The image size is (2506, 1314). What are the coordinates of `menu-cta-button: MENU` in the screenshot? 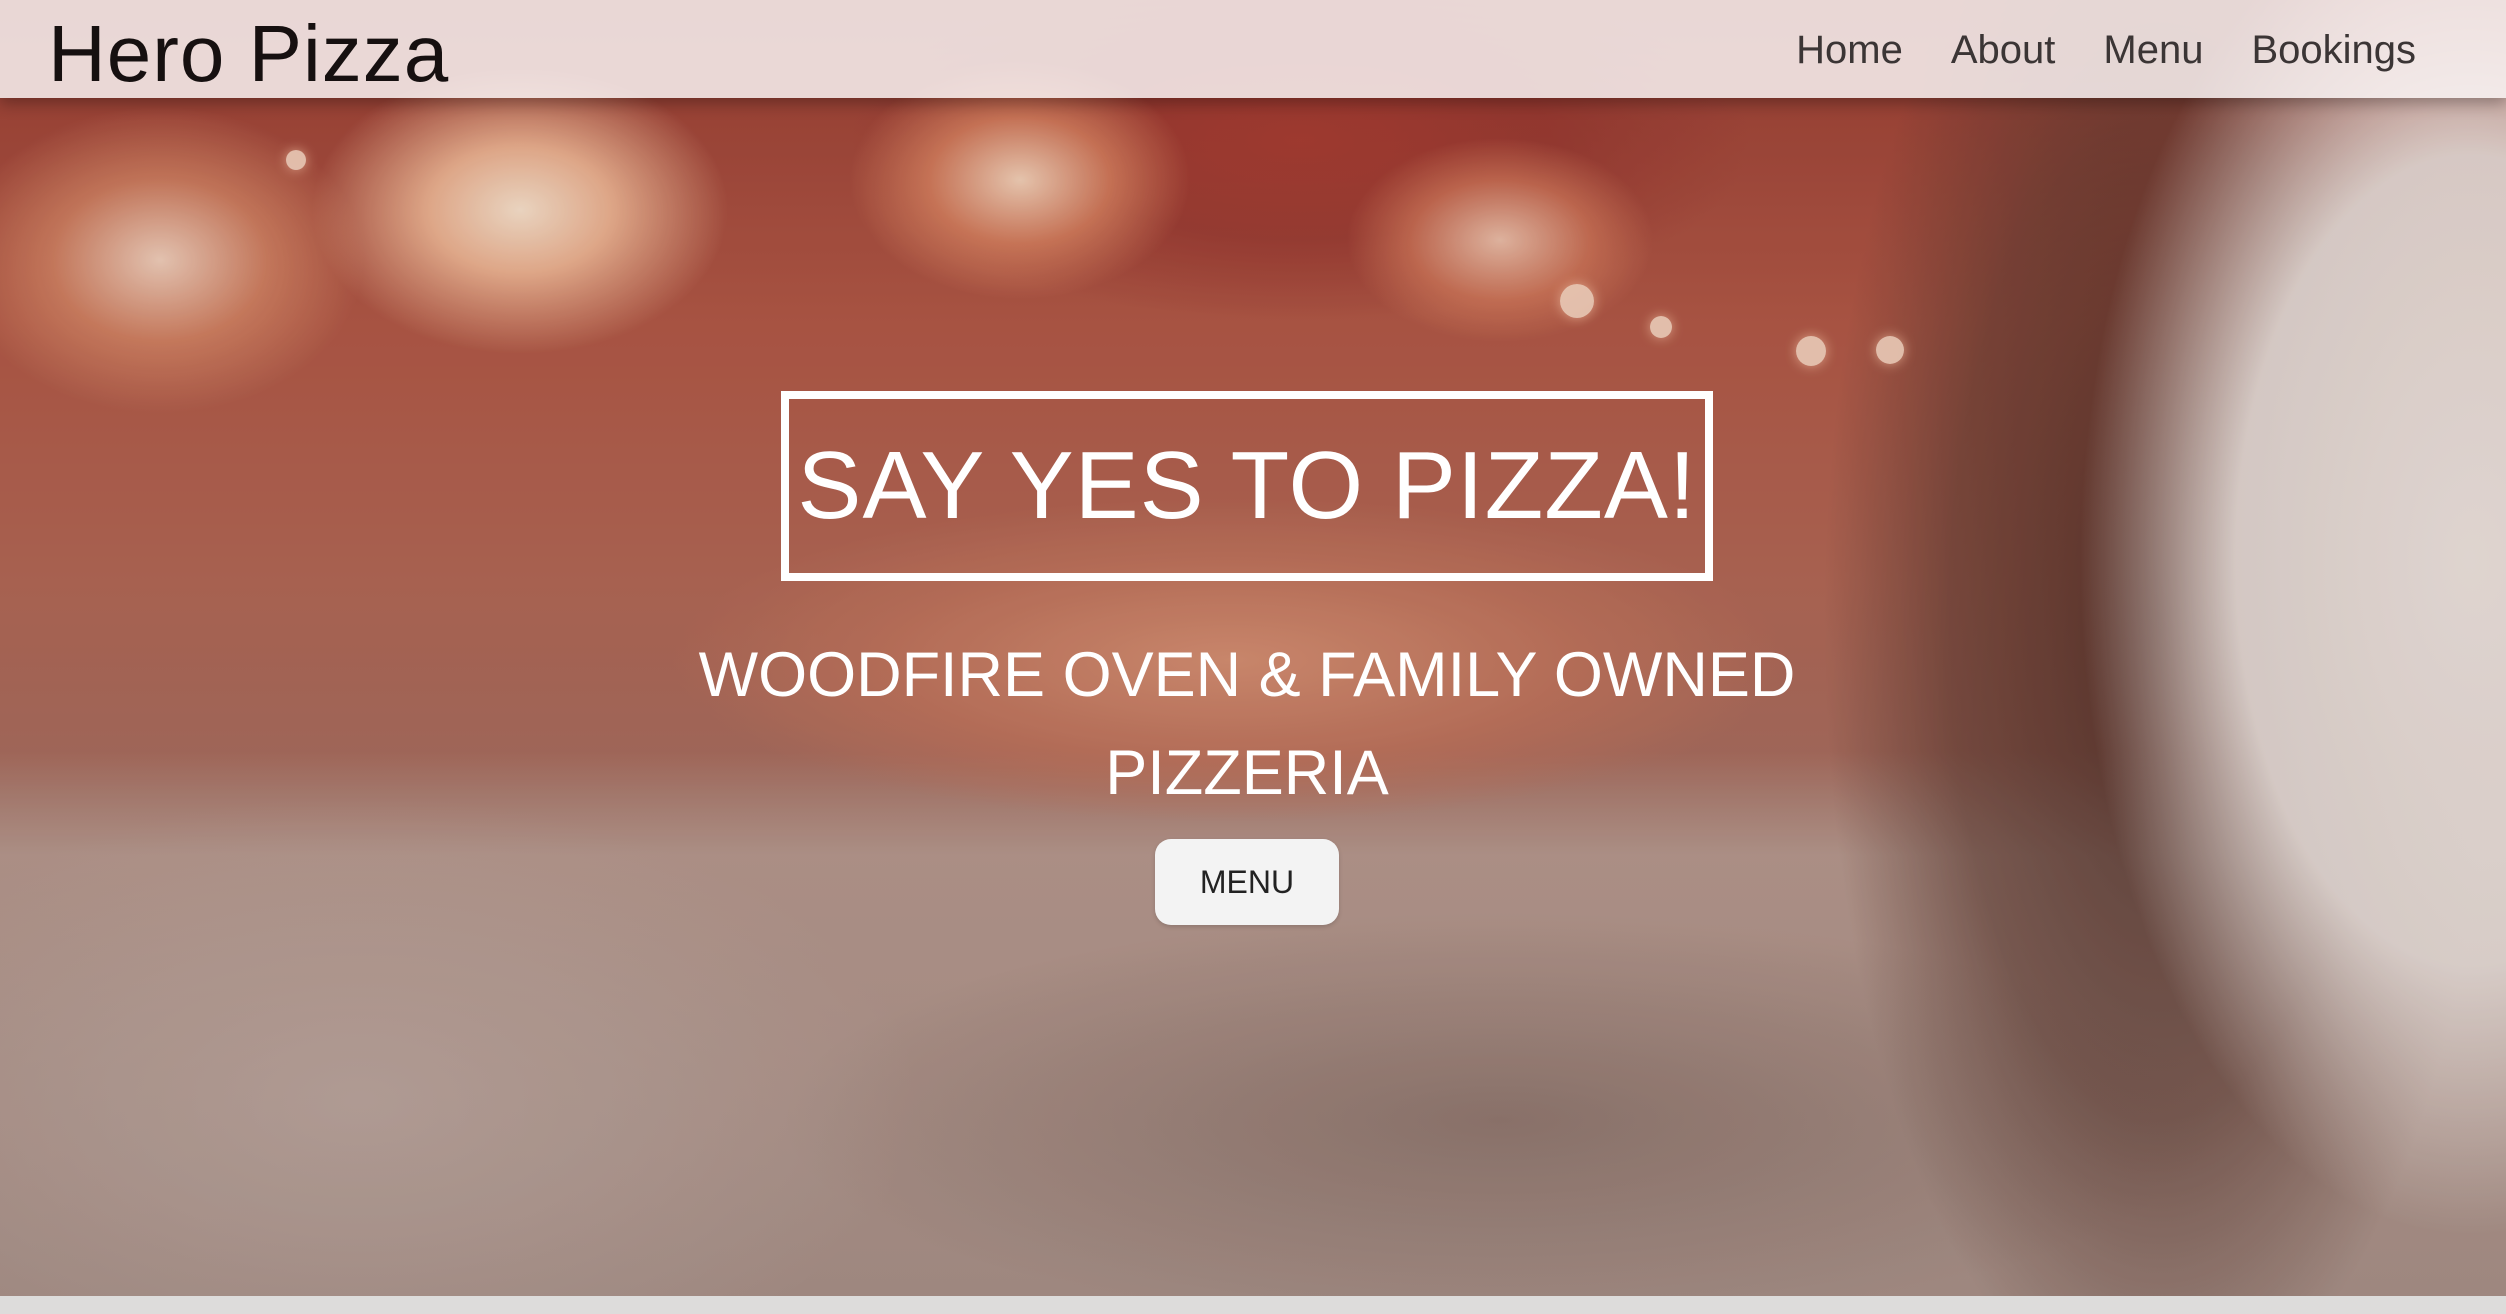 It's located at (1247, 882).